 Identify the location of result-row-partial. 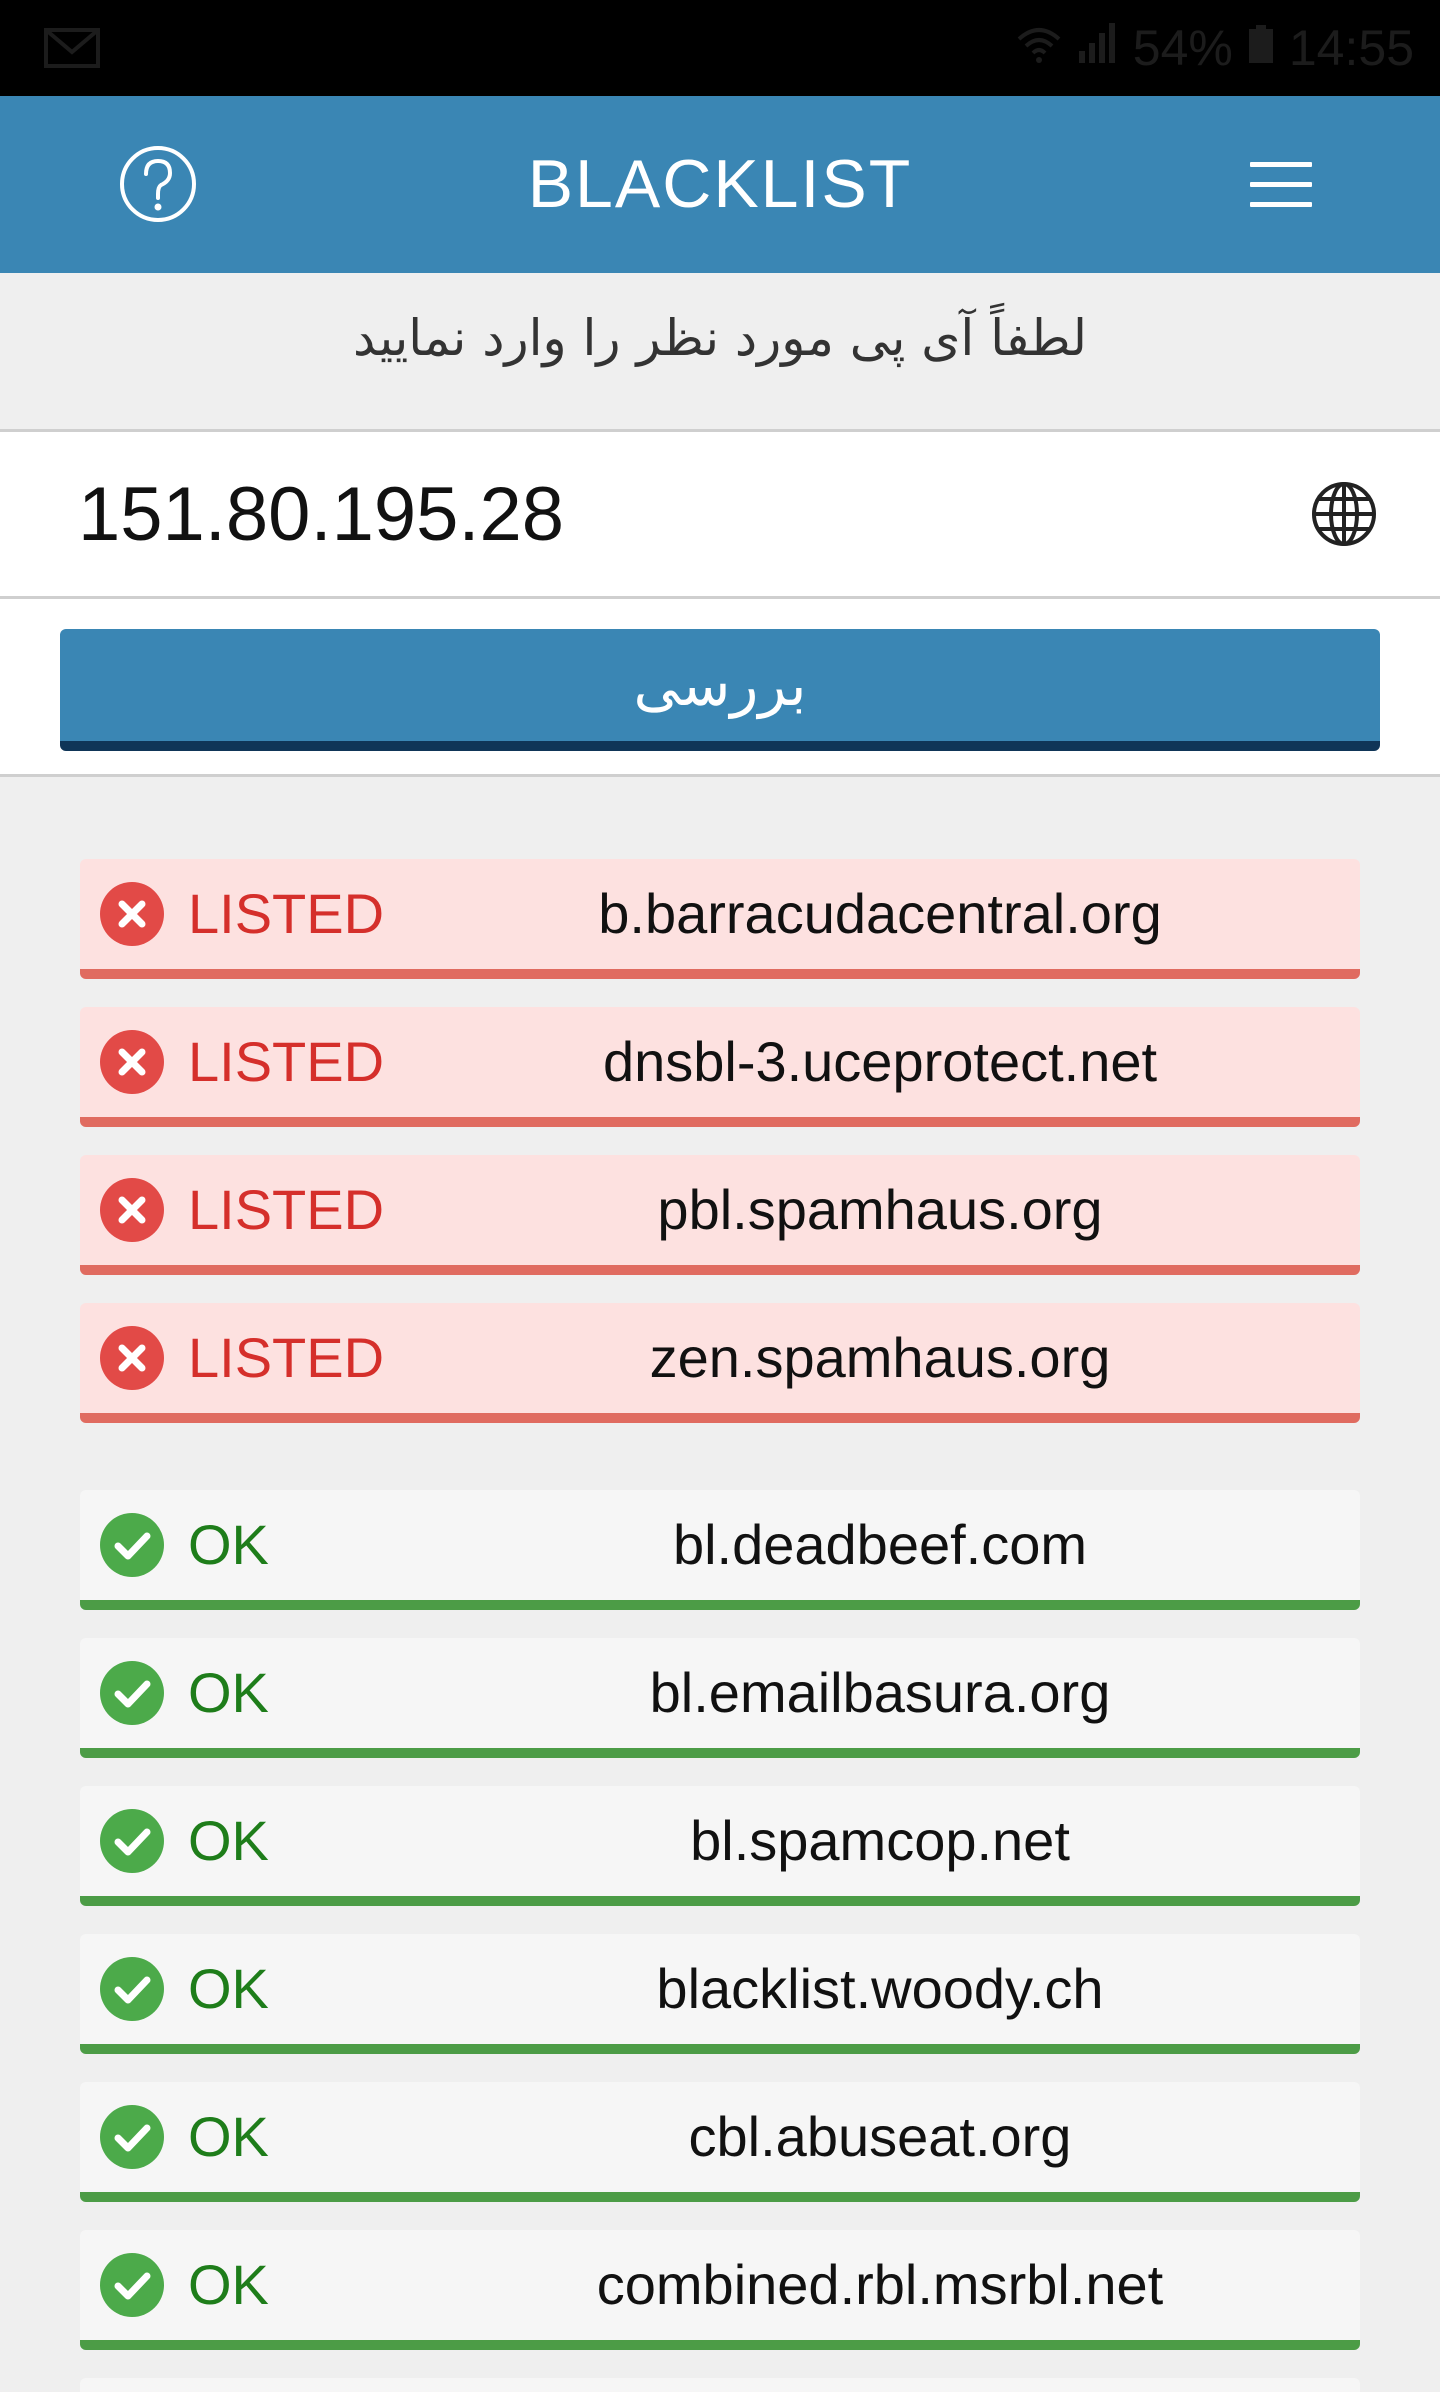
(720, 2385).